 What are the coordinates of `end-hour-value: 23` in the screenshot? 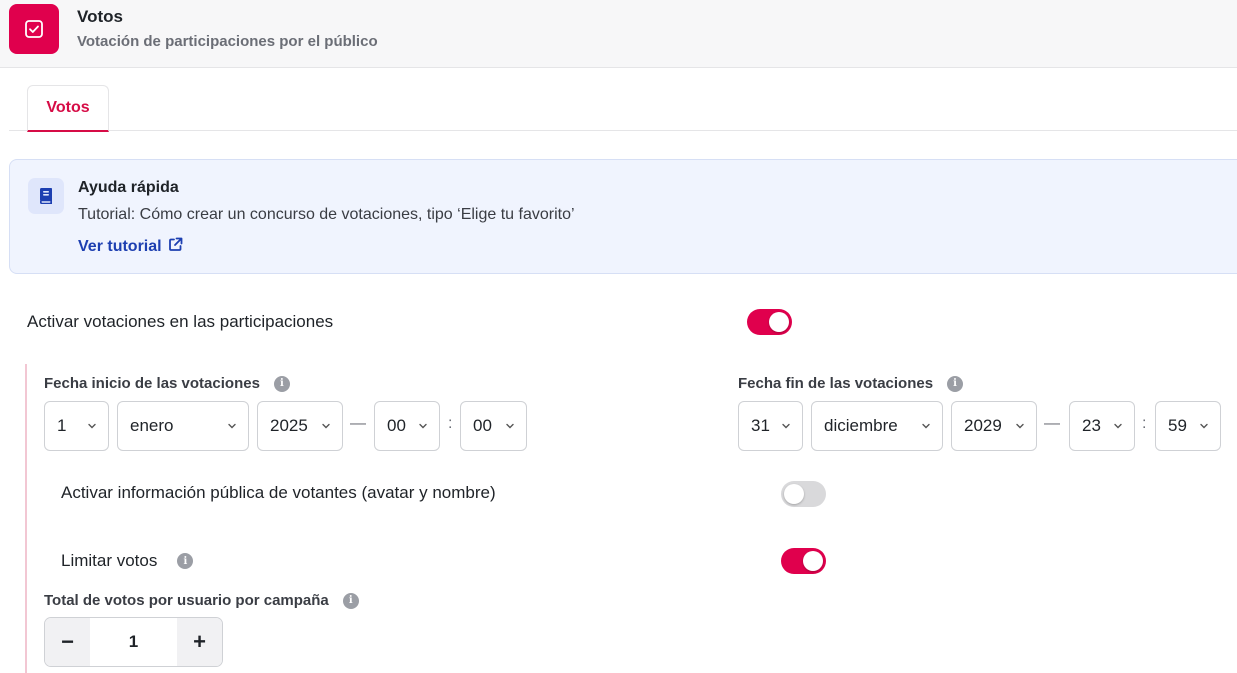 It's located at (1091, 425).